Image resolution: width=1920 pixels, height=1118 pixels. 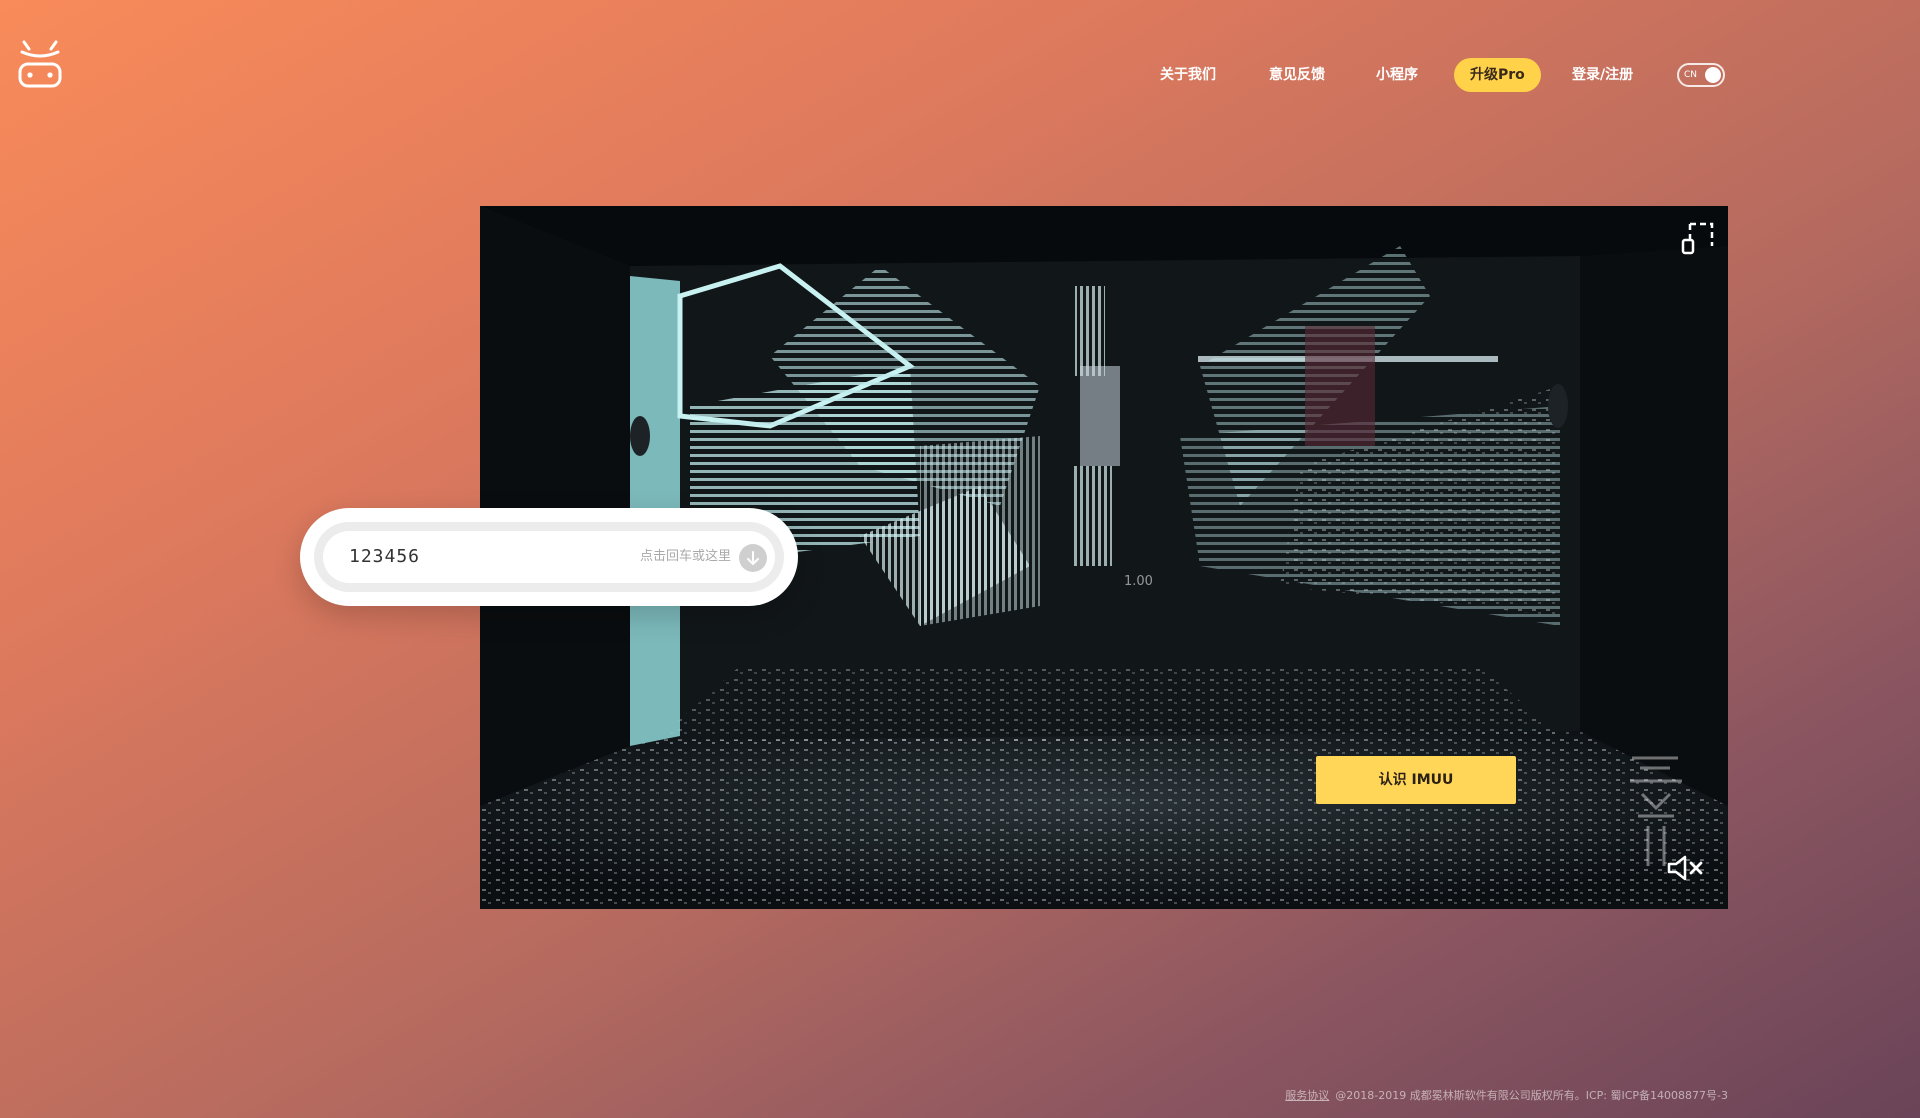 I want to click on mute-button, so click(x=1686, y=868).